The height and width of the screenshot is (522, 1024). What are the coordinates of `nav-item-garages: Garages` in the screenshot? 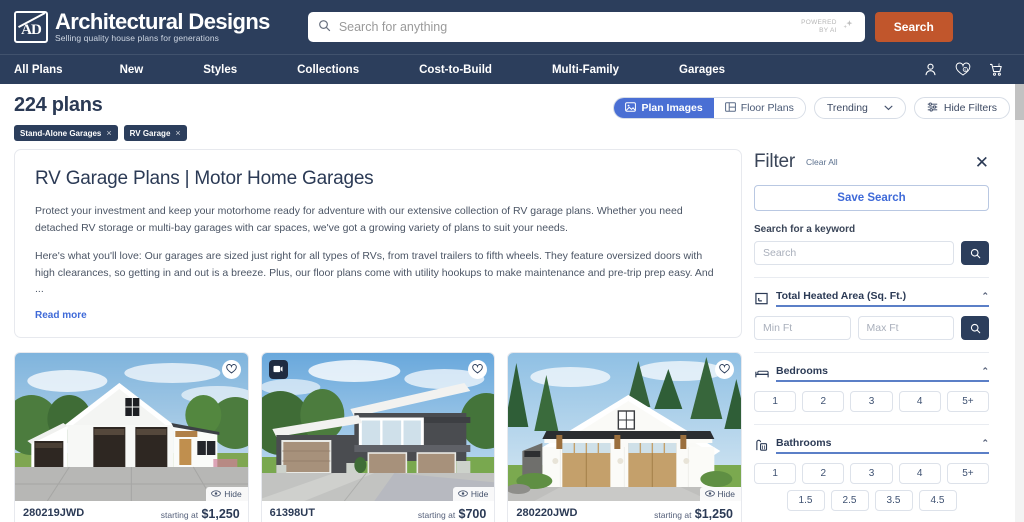 It's located at (702, 70).